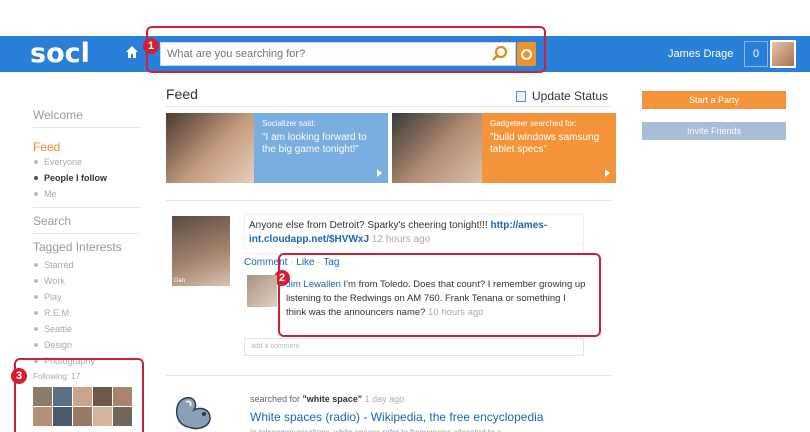 The height and width of the screenshot is (432, 810). Describe the element at coordinates (182, 94) in the screenshot. I see `feed-title: Feed` at that location.